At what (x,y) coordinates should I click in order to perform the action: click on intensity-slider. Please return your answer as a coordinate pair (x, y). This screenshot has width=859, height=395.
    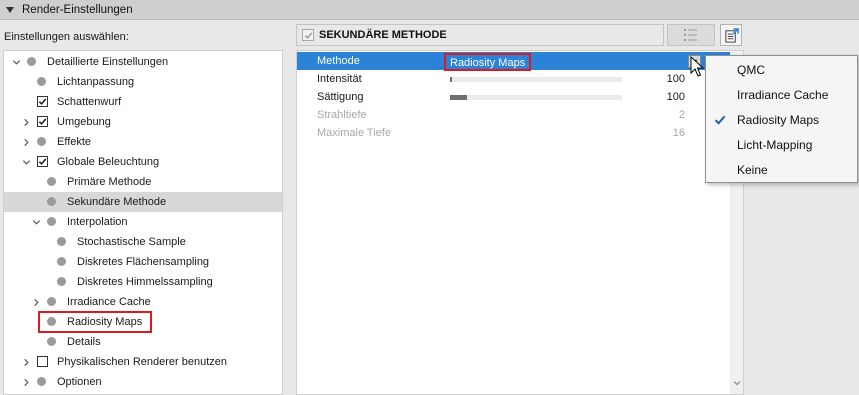
    Looking at the image, I should click on (536, 79).